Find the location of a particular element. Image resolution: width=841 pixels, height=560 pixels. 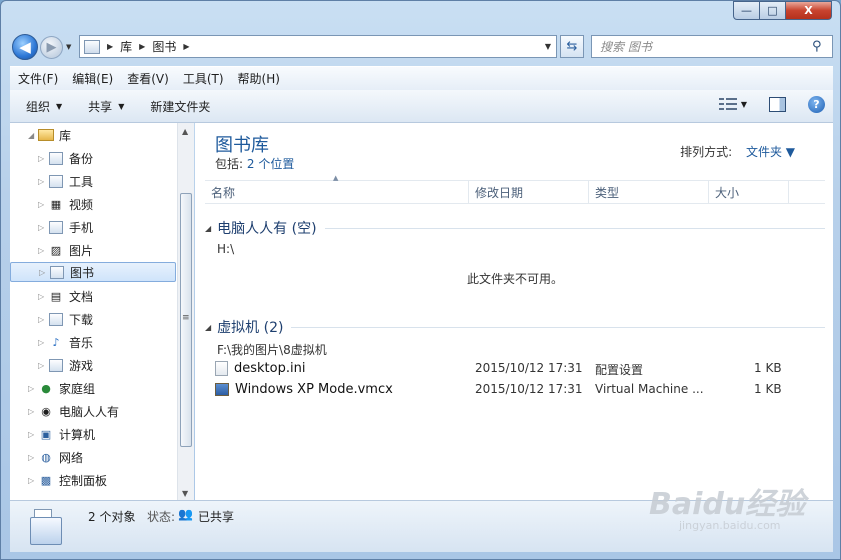

preview-pane-icon is located at coordinates (777, 104).